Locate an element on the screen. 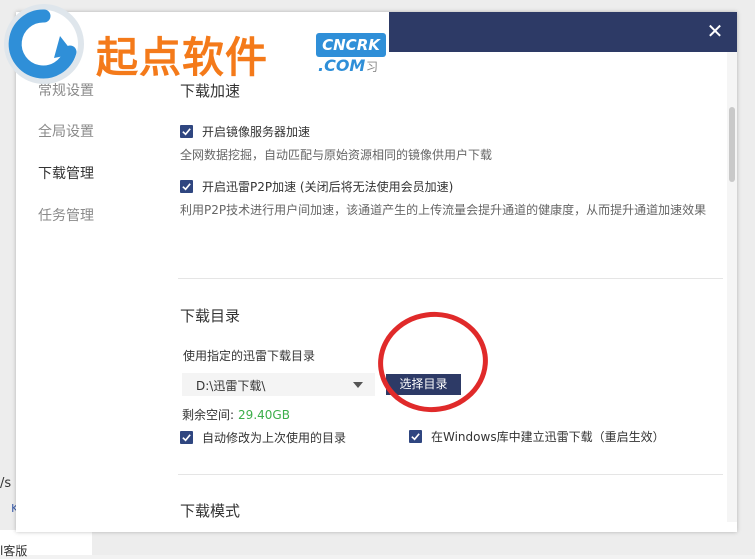 The height and width of the screenshot is (559, 755). close-icon: ✕ is located at coordinates (715, 31).